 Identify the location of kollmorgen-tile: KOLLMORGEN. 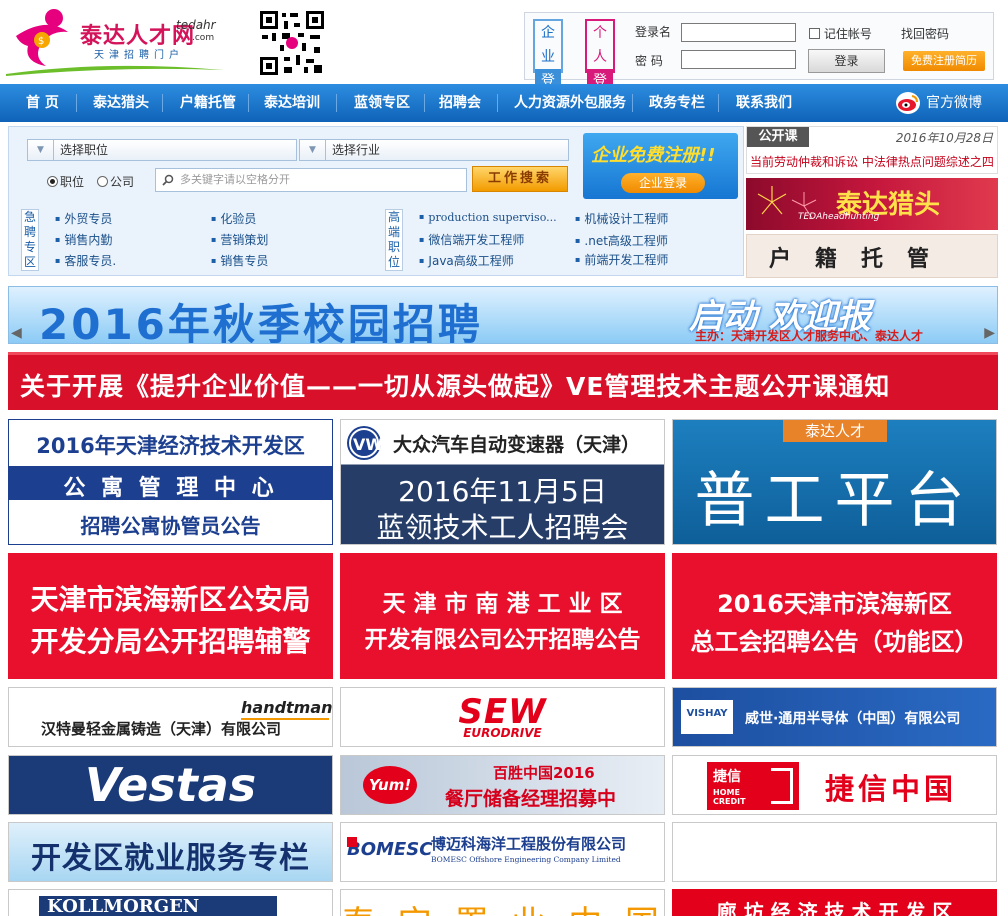
(170, 902).